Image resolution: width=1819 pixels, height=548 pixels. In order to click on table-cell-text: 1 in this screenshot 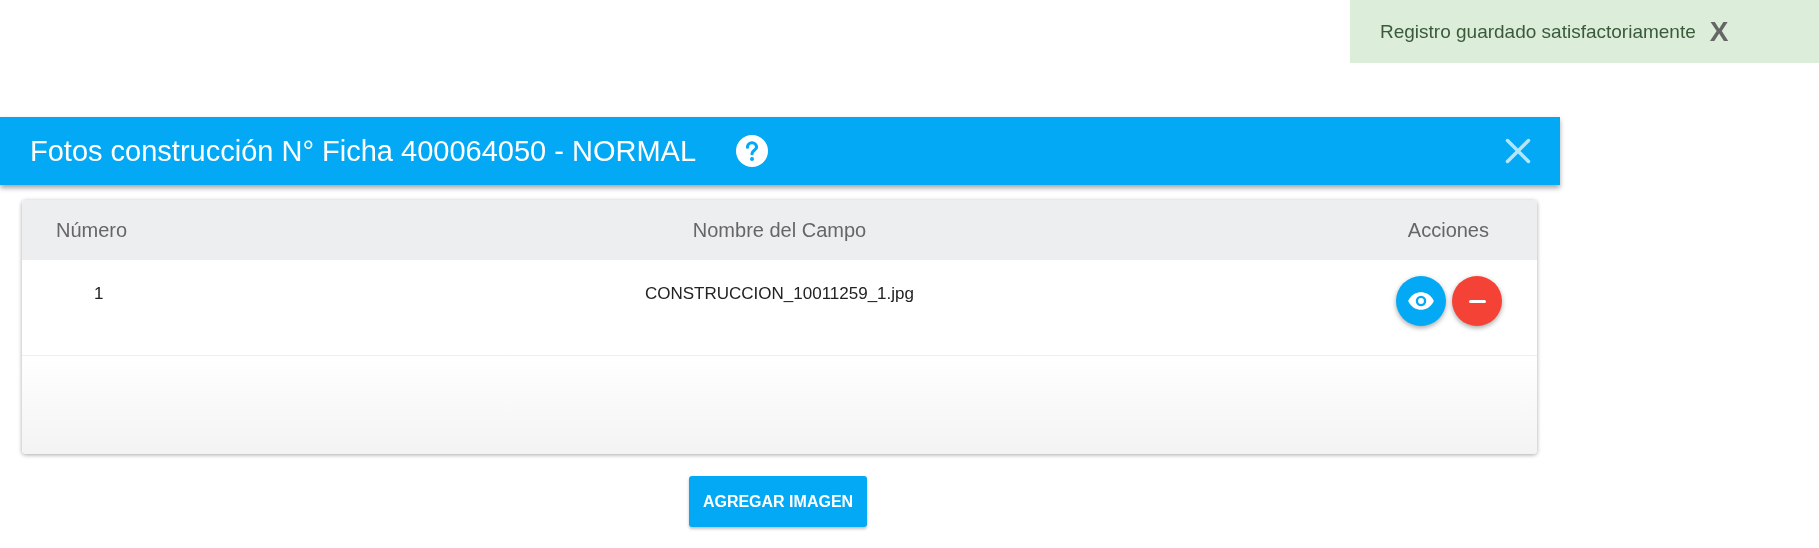, I will do `click(99, 294)`.